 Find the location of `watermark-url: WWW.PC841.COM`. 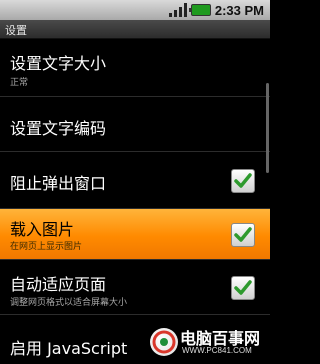

watermark-url: WWW.PC841.COM is located at coordinates (217, 350).